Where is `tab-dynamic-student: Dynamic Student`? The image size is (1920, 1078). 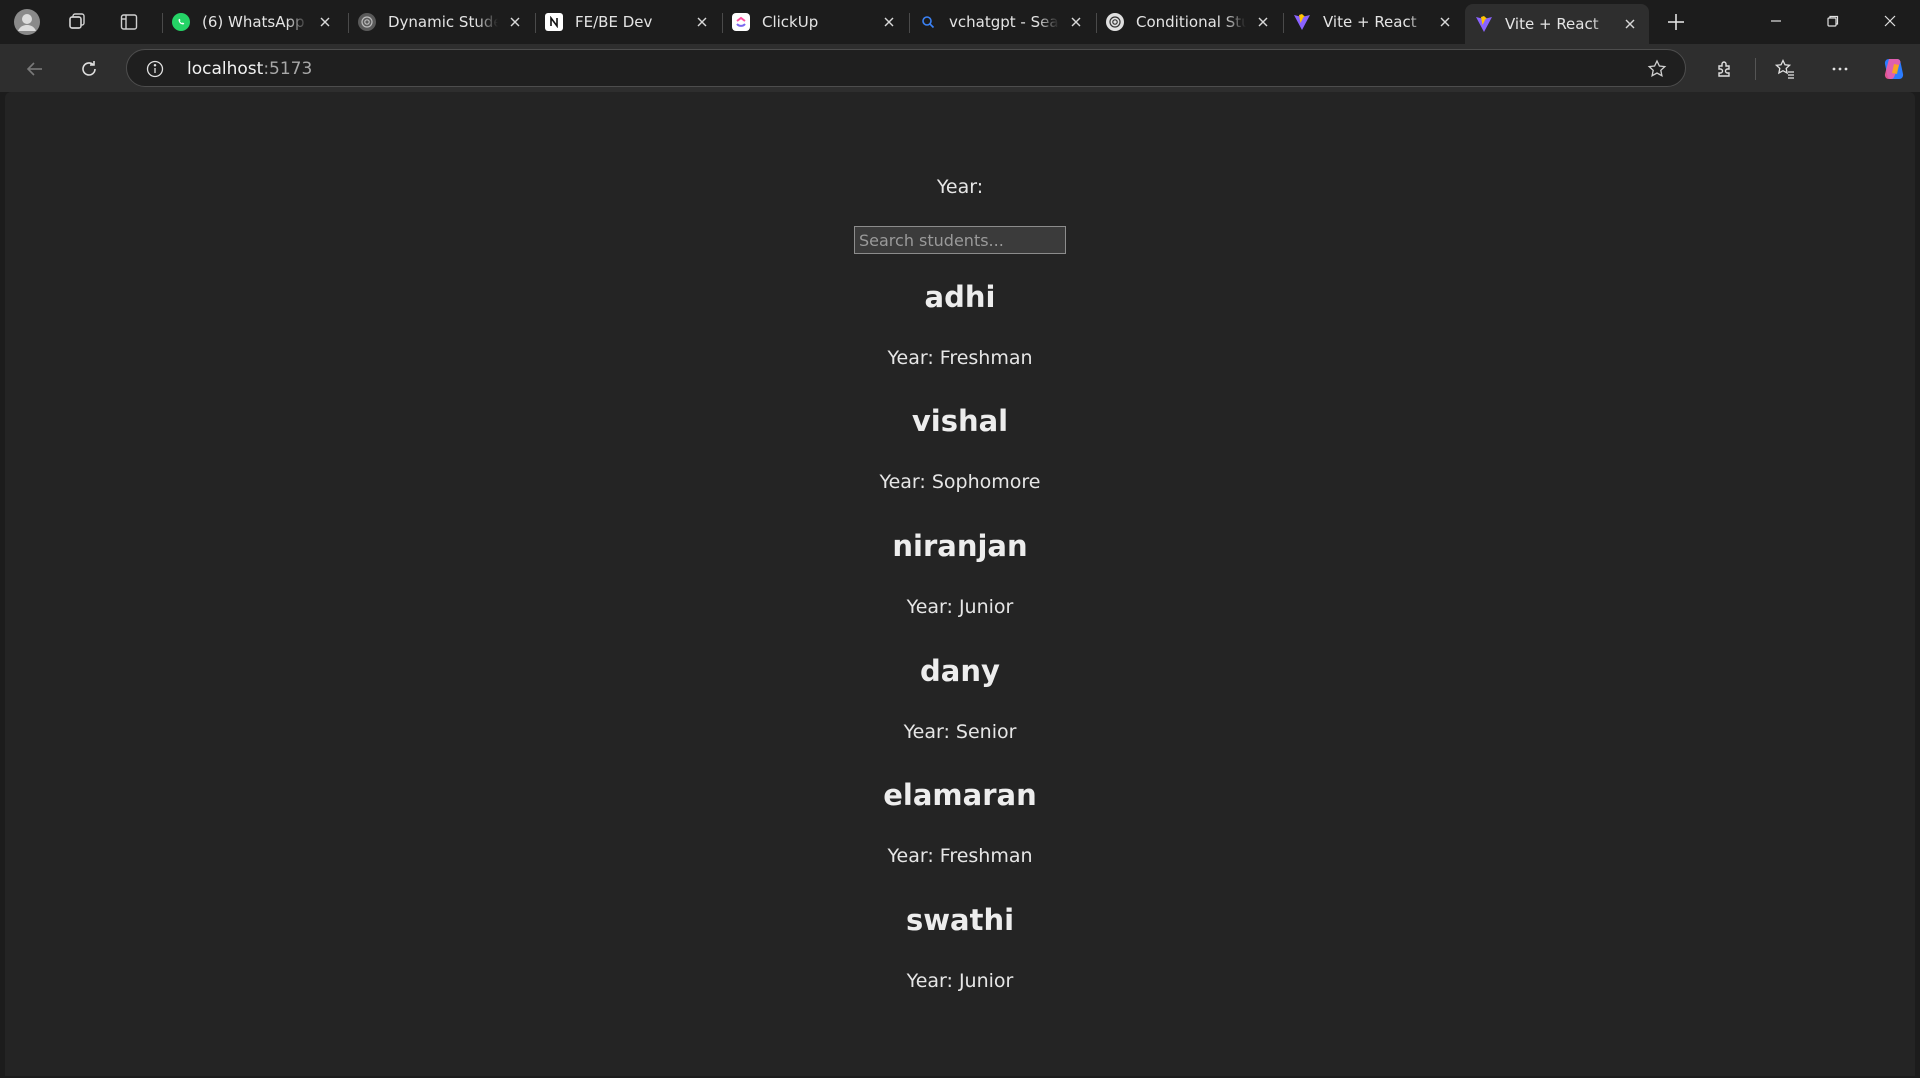 tab-dynamic-student: Dynamic Student is located at coordinates (441, 22).